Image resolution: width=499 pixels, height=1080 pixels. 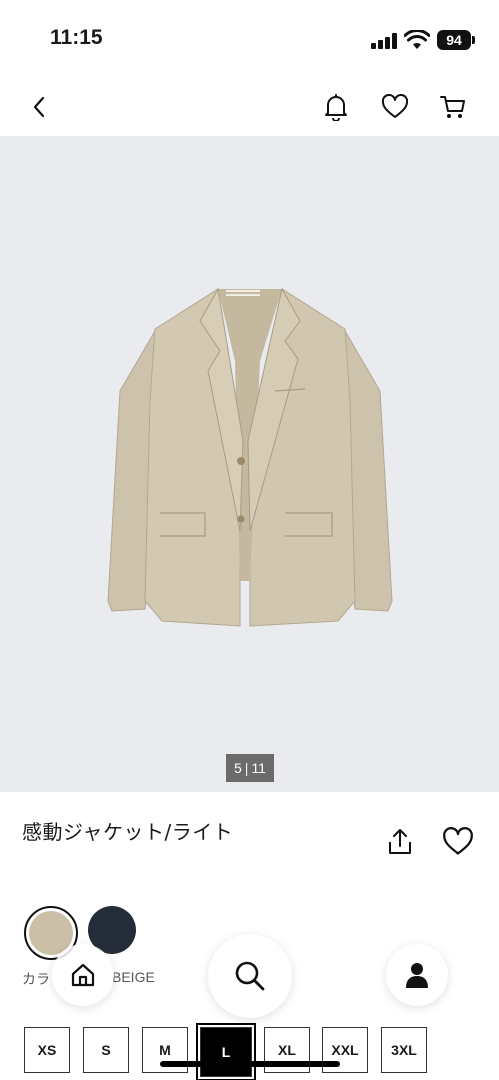 I want to click on color-label: カラ, so click(x=36, y=979).